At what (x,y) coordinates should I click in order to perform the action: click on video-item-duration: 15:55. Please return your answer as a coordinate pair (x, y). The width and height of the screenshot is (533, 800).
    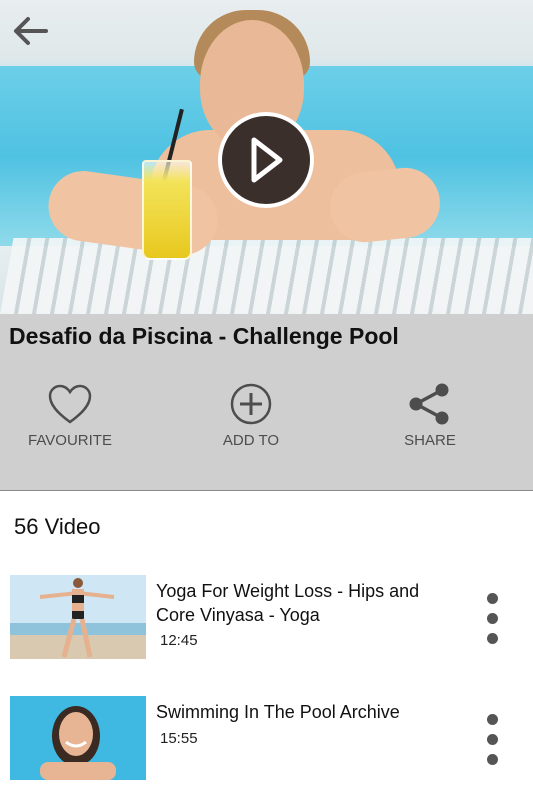
    Looking at the image, I should click on (179, 738).